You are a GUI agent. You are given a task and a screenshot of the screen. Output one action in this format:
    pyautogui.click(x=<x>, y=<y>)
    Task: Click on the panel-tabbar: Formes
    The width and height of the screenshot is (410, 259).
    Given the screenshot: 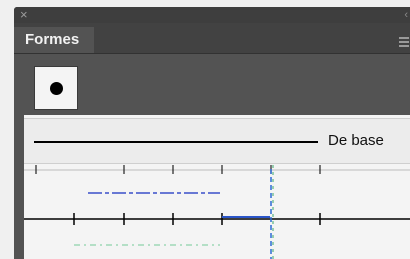 What is the action you would take?
    pyautogui.click(x=212, y=38)
    